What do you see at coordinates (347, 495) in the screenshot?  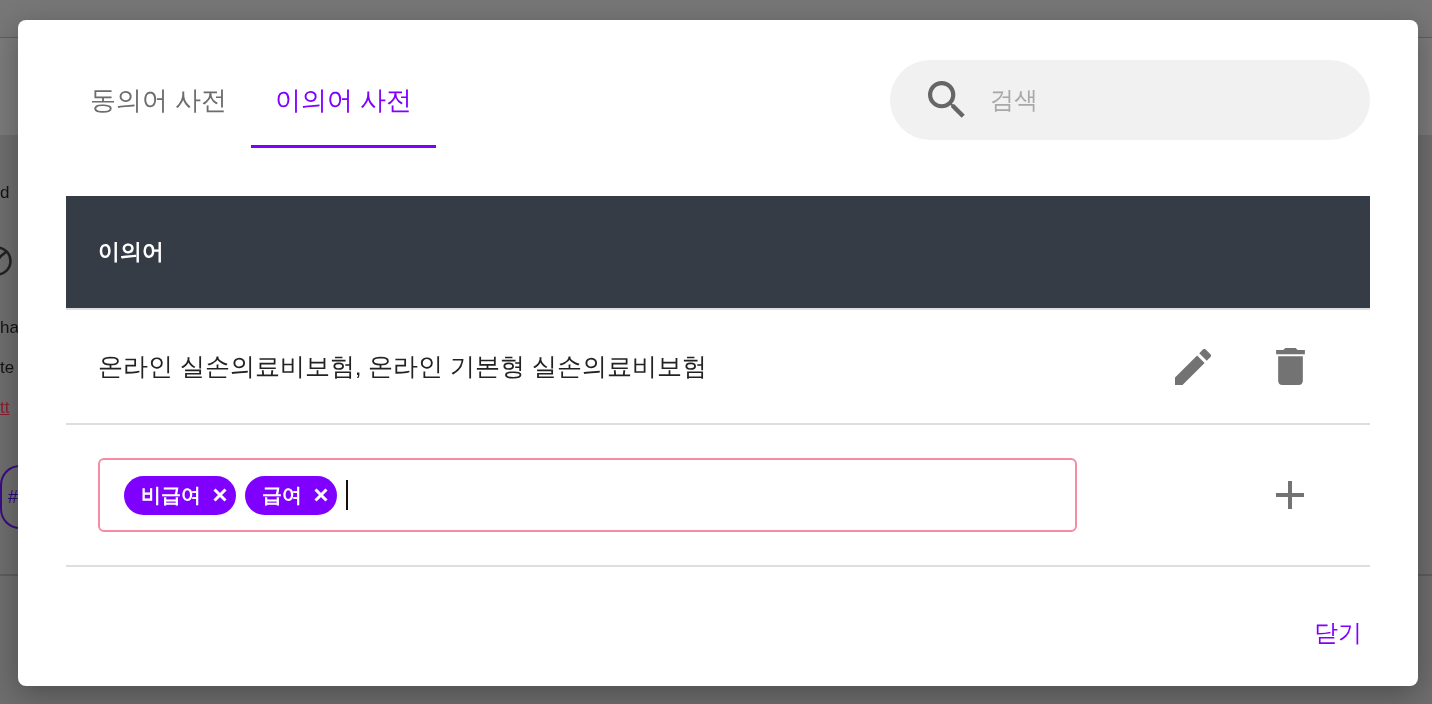 I see `text-cursor` at bounding box center [347, 495].